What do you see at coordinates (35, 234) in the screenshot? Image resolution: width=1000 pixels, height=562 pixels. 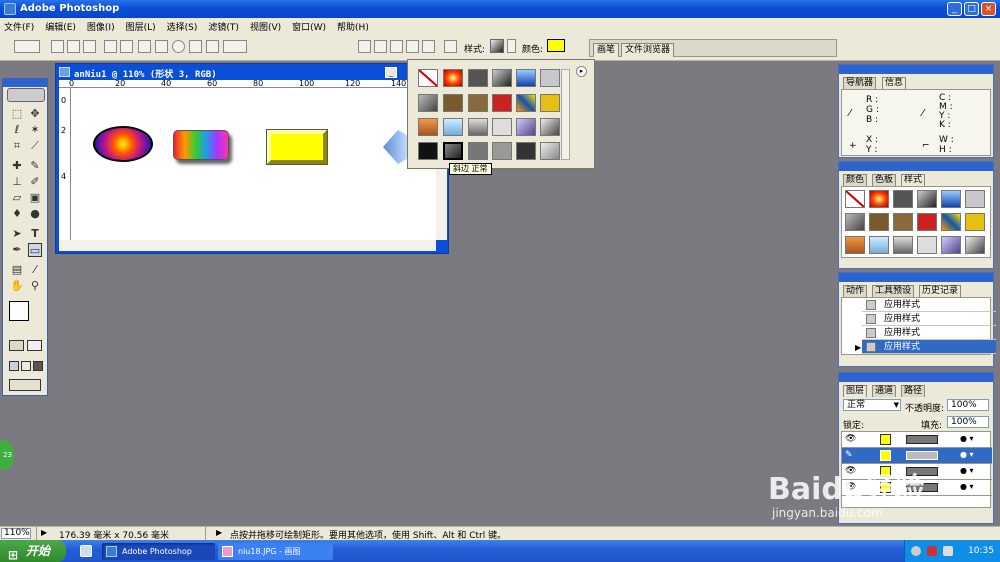 I see `type-tool-icon: T` at bounding box center [35, 234].